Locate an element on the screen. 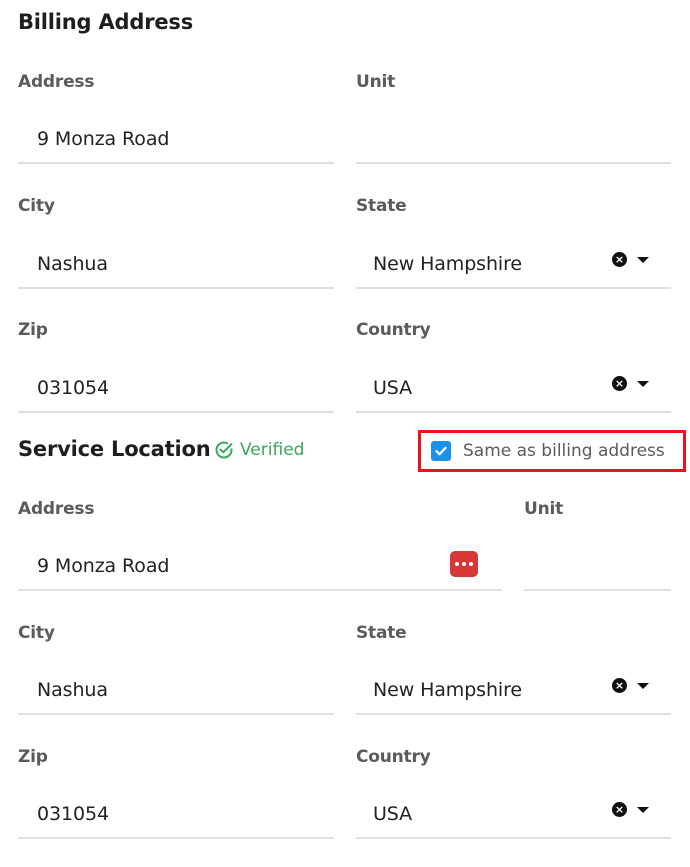  service-unit-input is located at coordinates (597, 571).